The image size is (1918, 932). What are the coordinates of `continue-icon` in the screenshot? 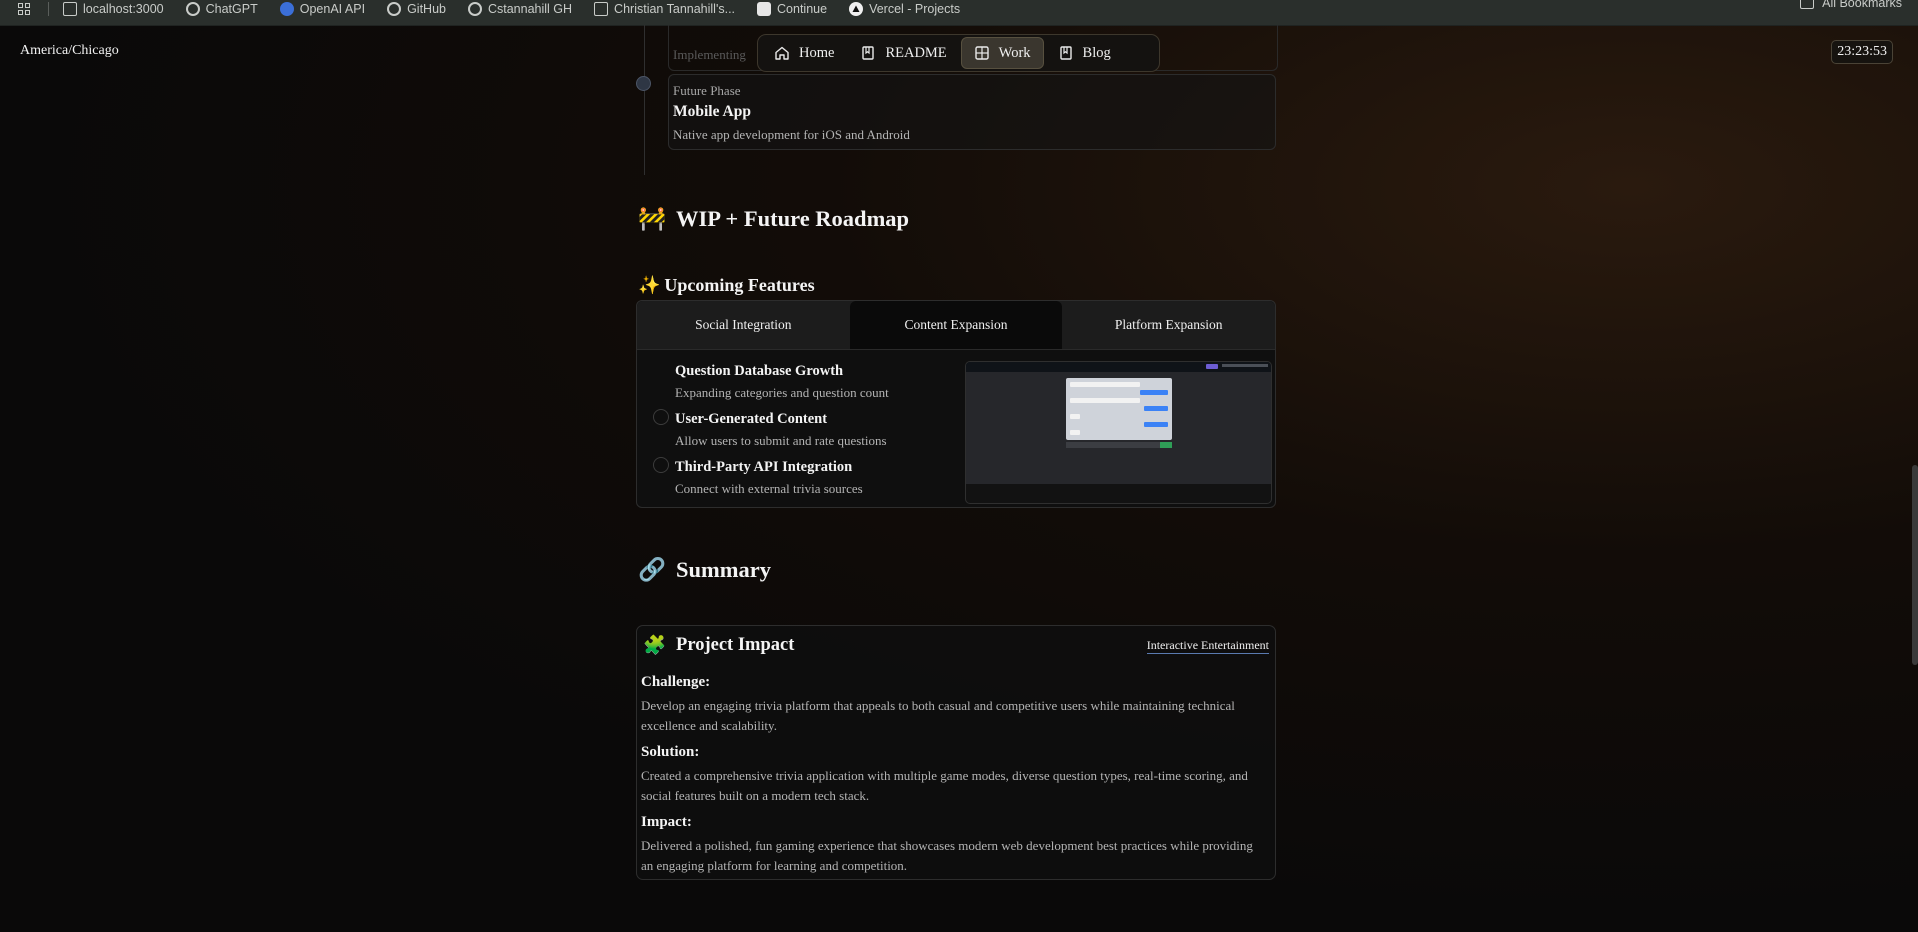 It's located at (764, 8).